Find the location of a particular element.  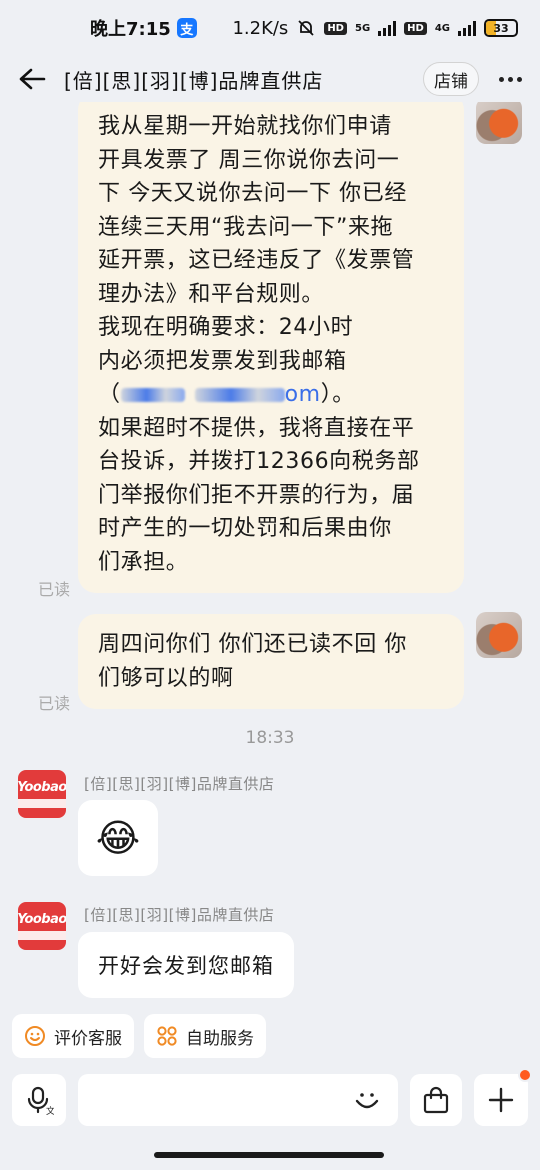

status-time: 晚上7:15 is located at coordinates (130, 29).